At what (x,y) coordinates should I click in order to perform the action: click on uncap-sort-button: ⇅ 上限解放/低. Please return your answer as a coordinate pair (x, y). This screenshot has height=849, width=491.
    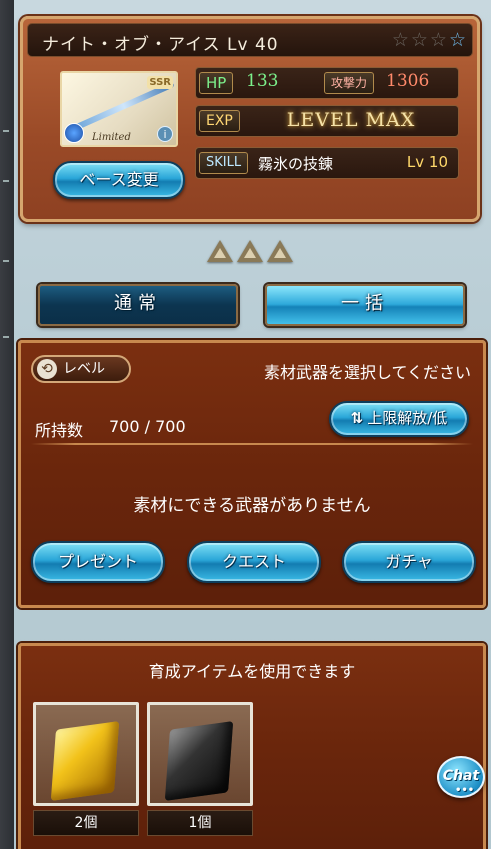
    Looking at the image, I should click on (399, 419).